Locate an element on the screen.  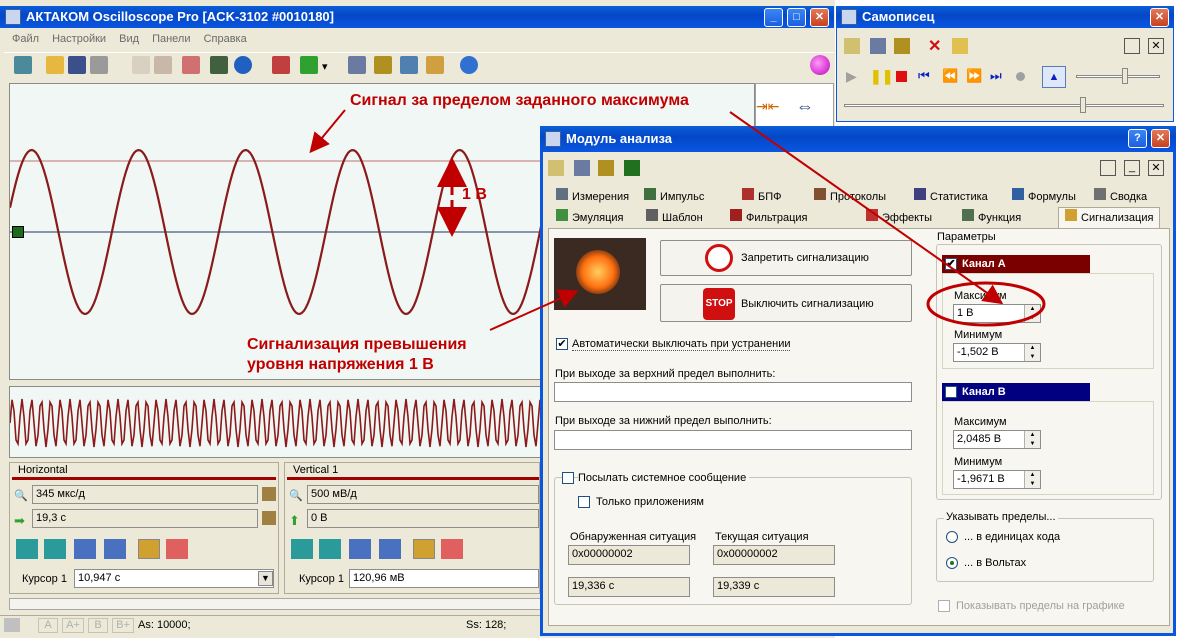
help-button: ? is located at coordinates (1137, 138).